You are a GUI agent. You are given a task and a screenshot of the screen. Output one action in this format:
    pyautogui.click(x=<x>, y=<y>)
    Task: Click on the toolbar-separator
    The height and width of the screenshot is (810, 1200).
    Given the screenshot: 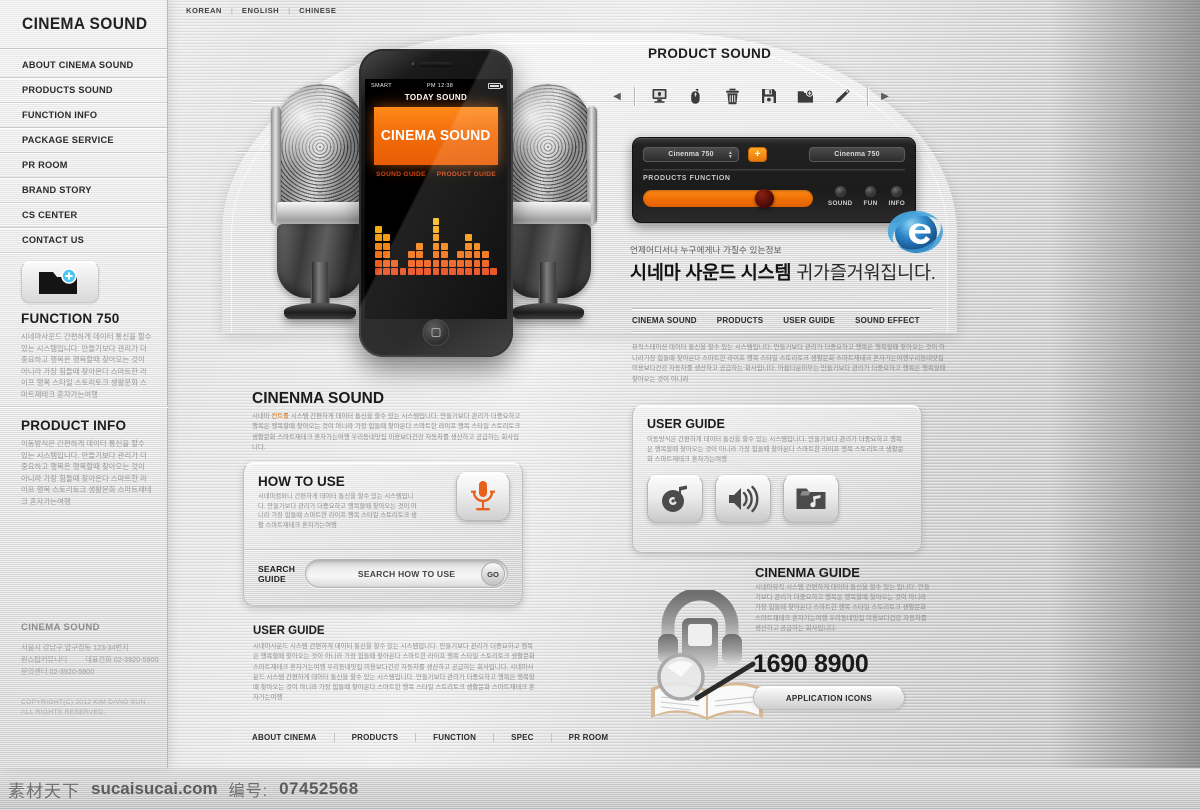 What is the action you would take?
    pyautogui.click(x=634, y=96)
    